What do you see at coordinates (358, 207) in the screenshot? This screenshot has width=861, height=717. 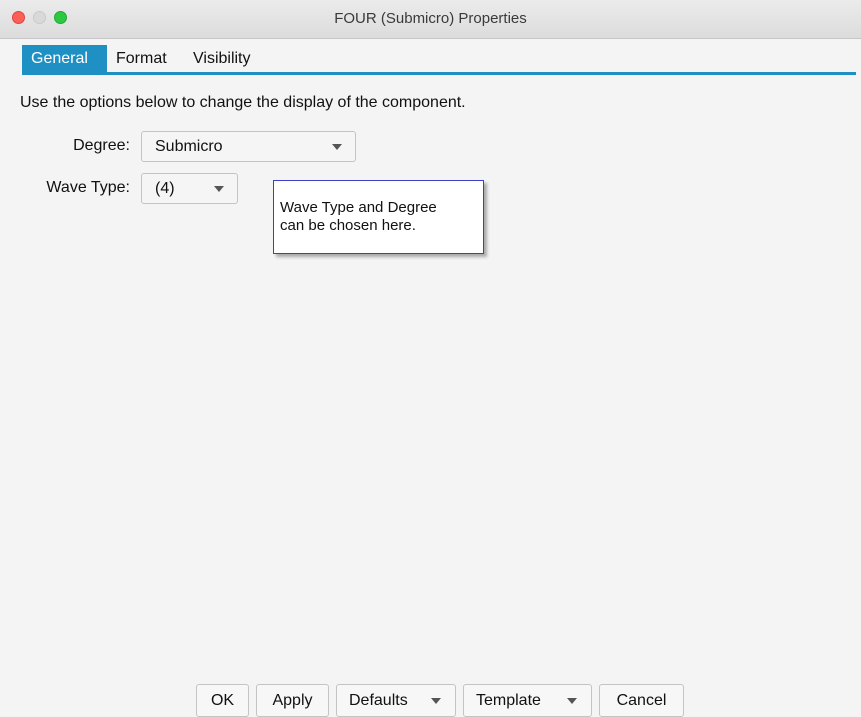 I see `callout-line-1: Wave Type and Degree` at bounding box center [358, 207].